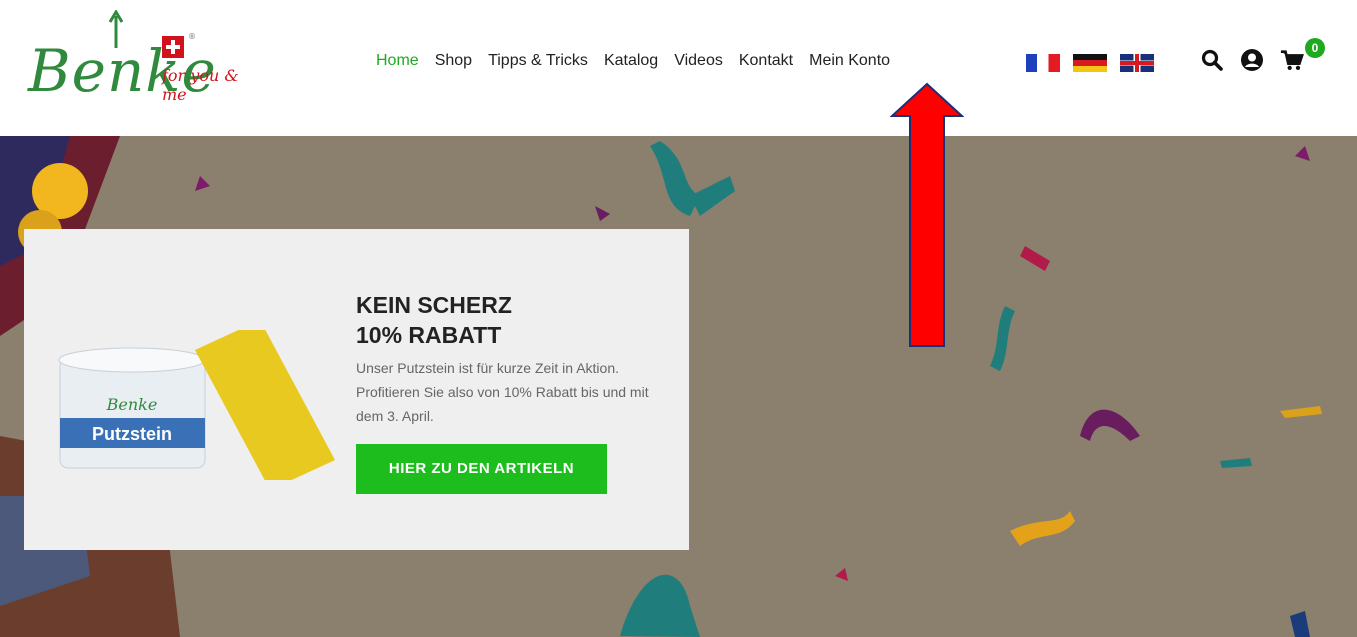 The image size is (1357, 637). I want to click on account-icon, so click(1252, 60).